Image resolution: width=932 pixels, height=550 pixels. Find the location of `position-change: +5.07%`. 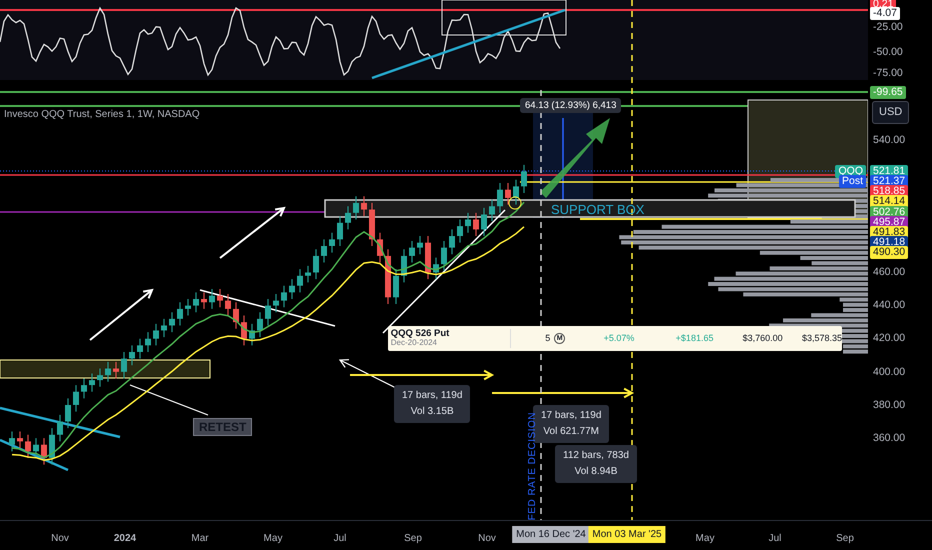

position-change: +5.07% is located at coordinates (618, 338).